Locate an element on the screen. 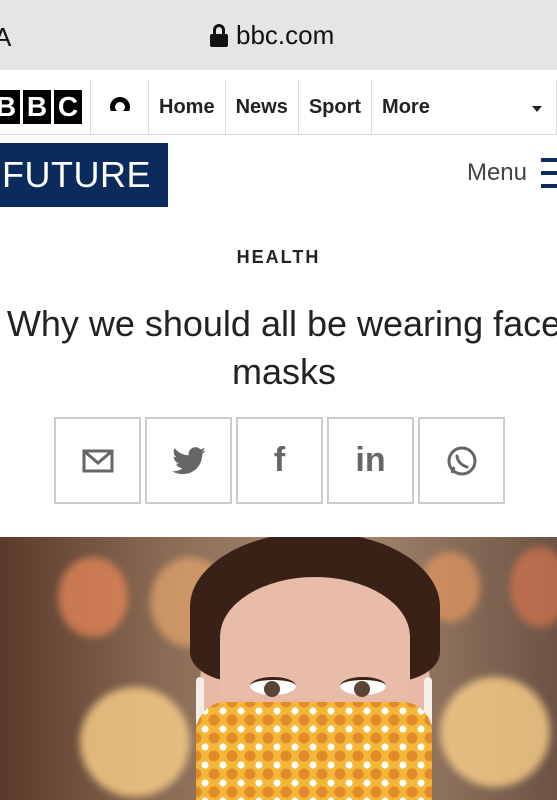 The image size is (557, 800). share-whatsapp-button is located at coordinates (461, 460).